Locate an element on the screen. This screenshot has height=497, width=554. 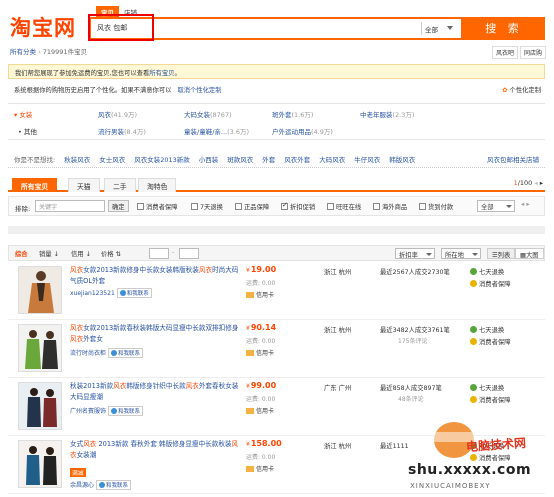
grid-view-button: ▦大图 is located at coordinates (529, 253).